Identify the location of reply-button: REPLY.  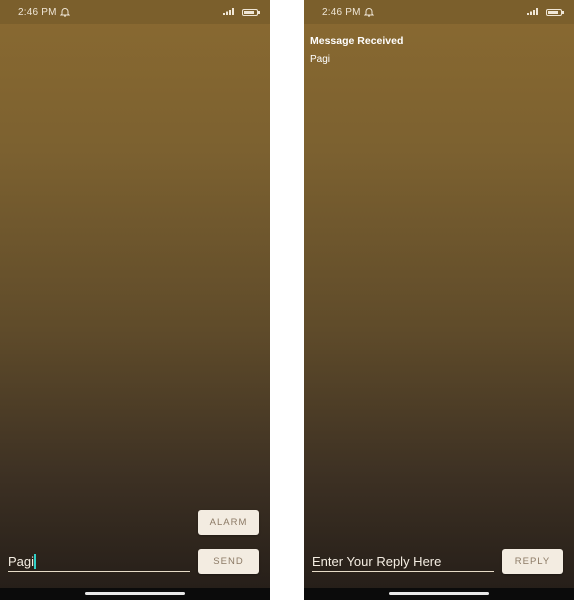
(532, 561).